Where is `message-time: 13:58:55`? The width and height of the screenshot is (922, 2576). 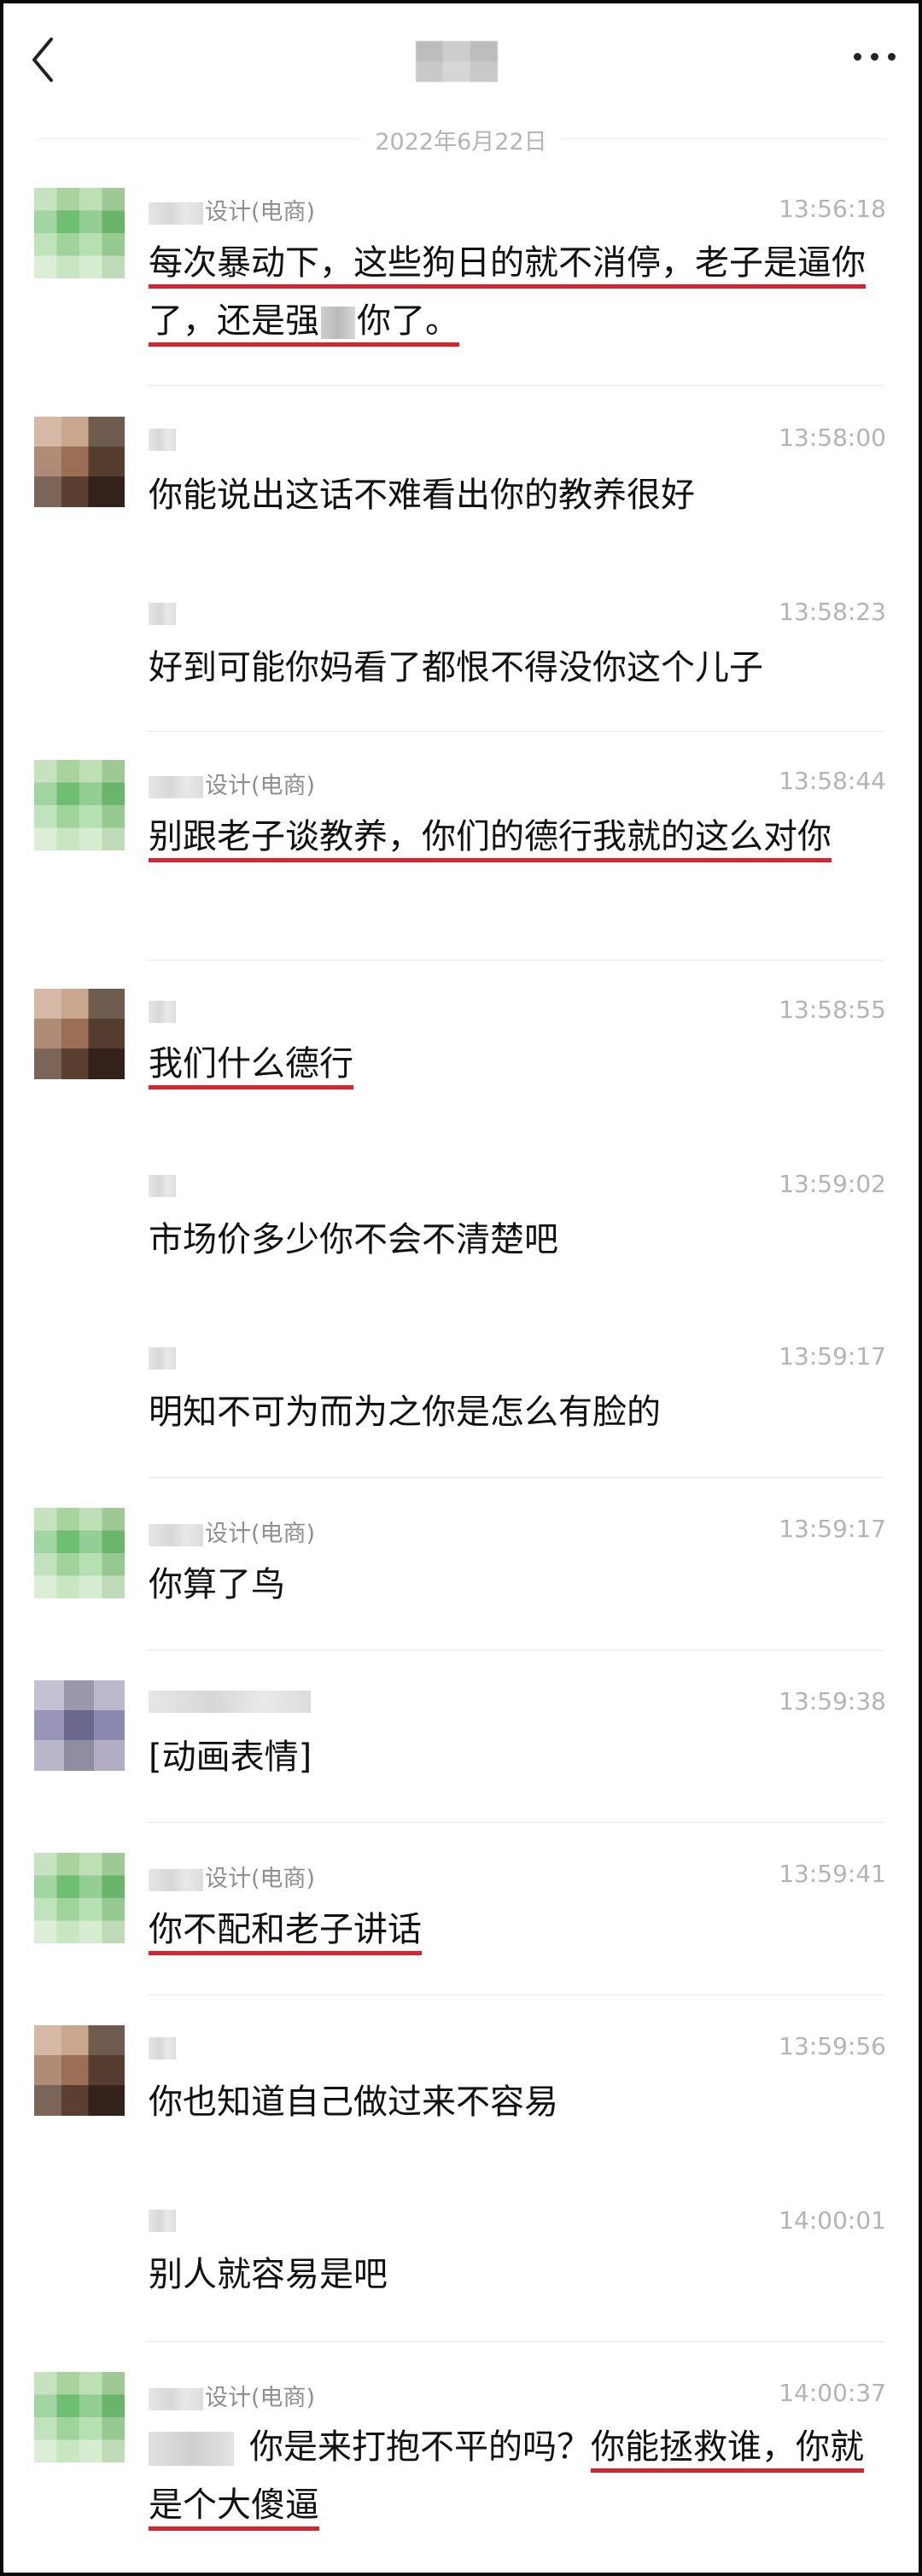 message-time: 13:58:55 is located at coordinates (833, 1010).